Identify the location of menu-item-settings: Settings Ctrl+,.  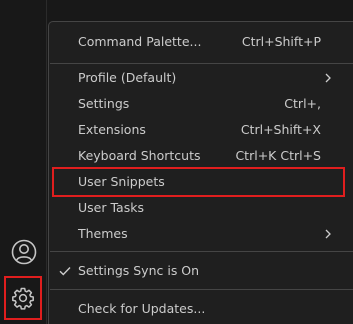
(201, 104).